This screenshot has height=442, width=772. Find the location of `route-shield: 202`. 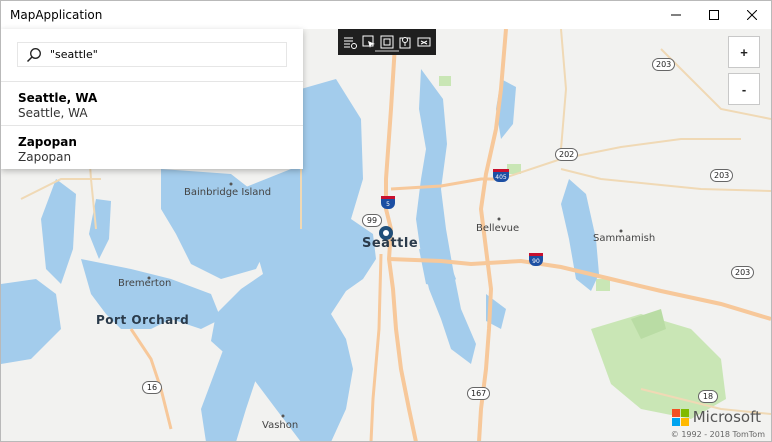

route-shield: 202 is located at coordinates (567, 154).